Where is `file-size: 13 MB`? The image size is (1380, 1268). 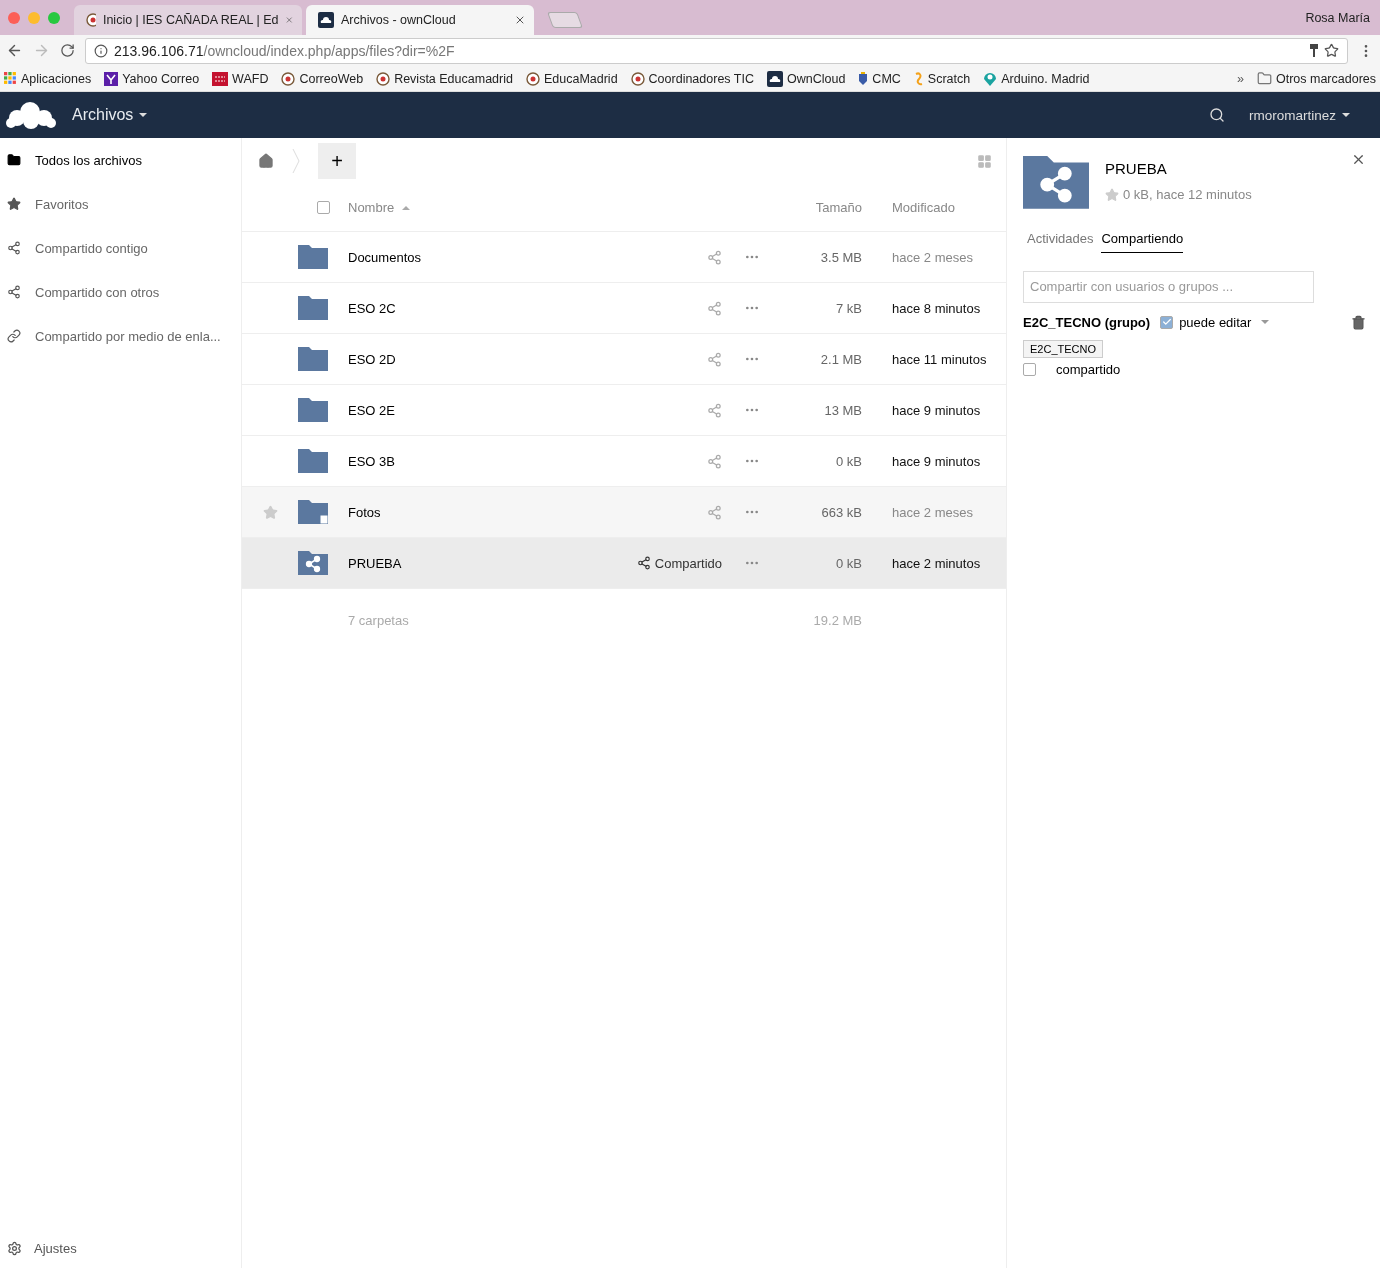
file-size: 13 MB is located at coordinates (842, 410).